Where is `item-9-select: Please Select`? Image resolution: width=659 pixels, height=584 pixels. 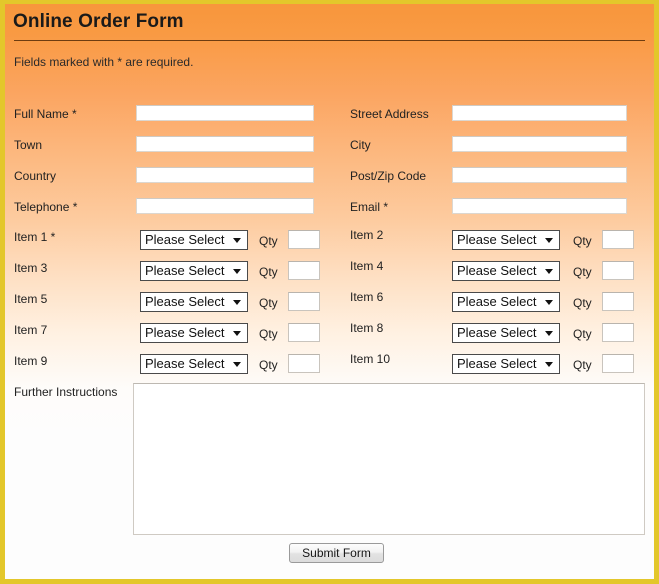 item-9-select: Please Select is located at coordinates (194, 364).